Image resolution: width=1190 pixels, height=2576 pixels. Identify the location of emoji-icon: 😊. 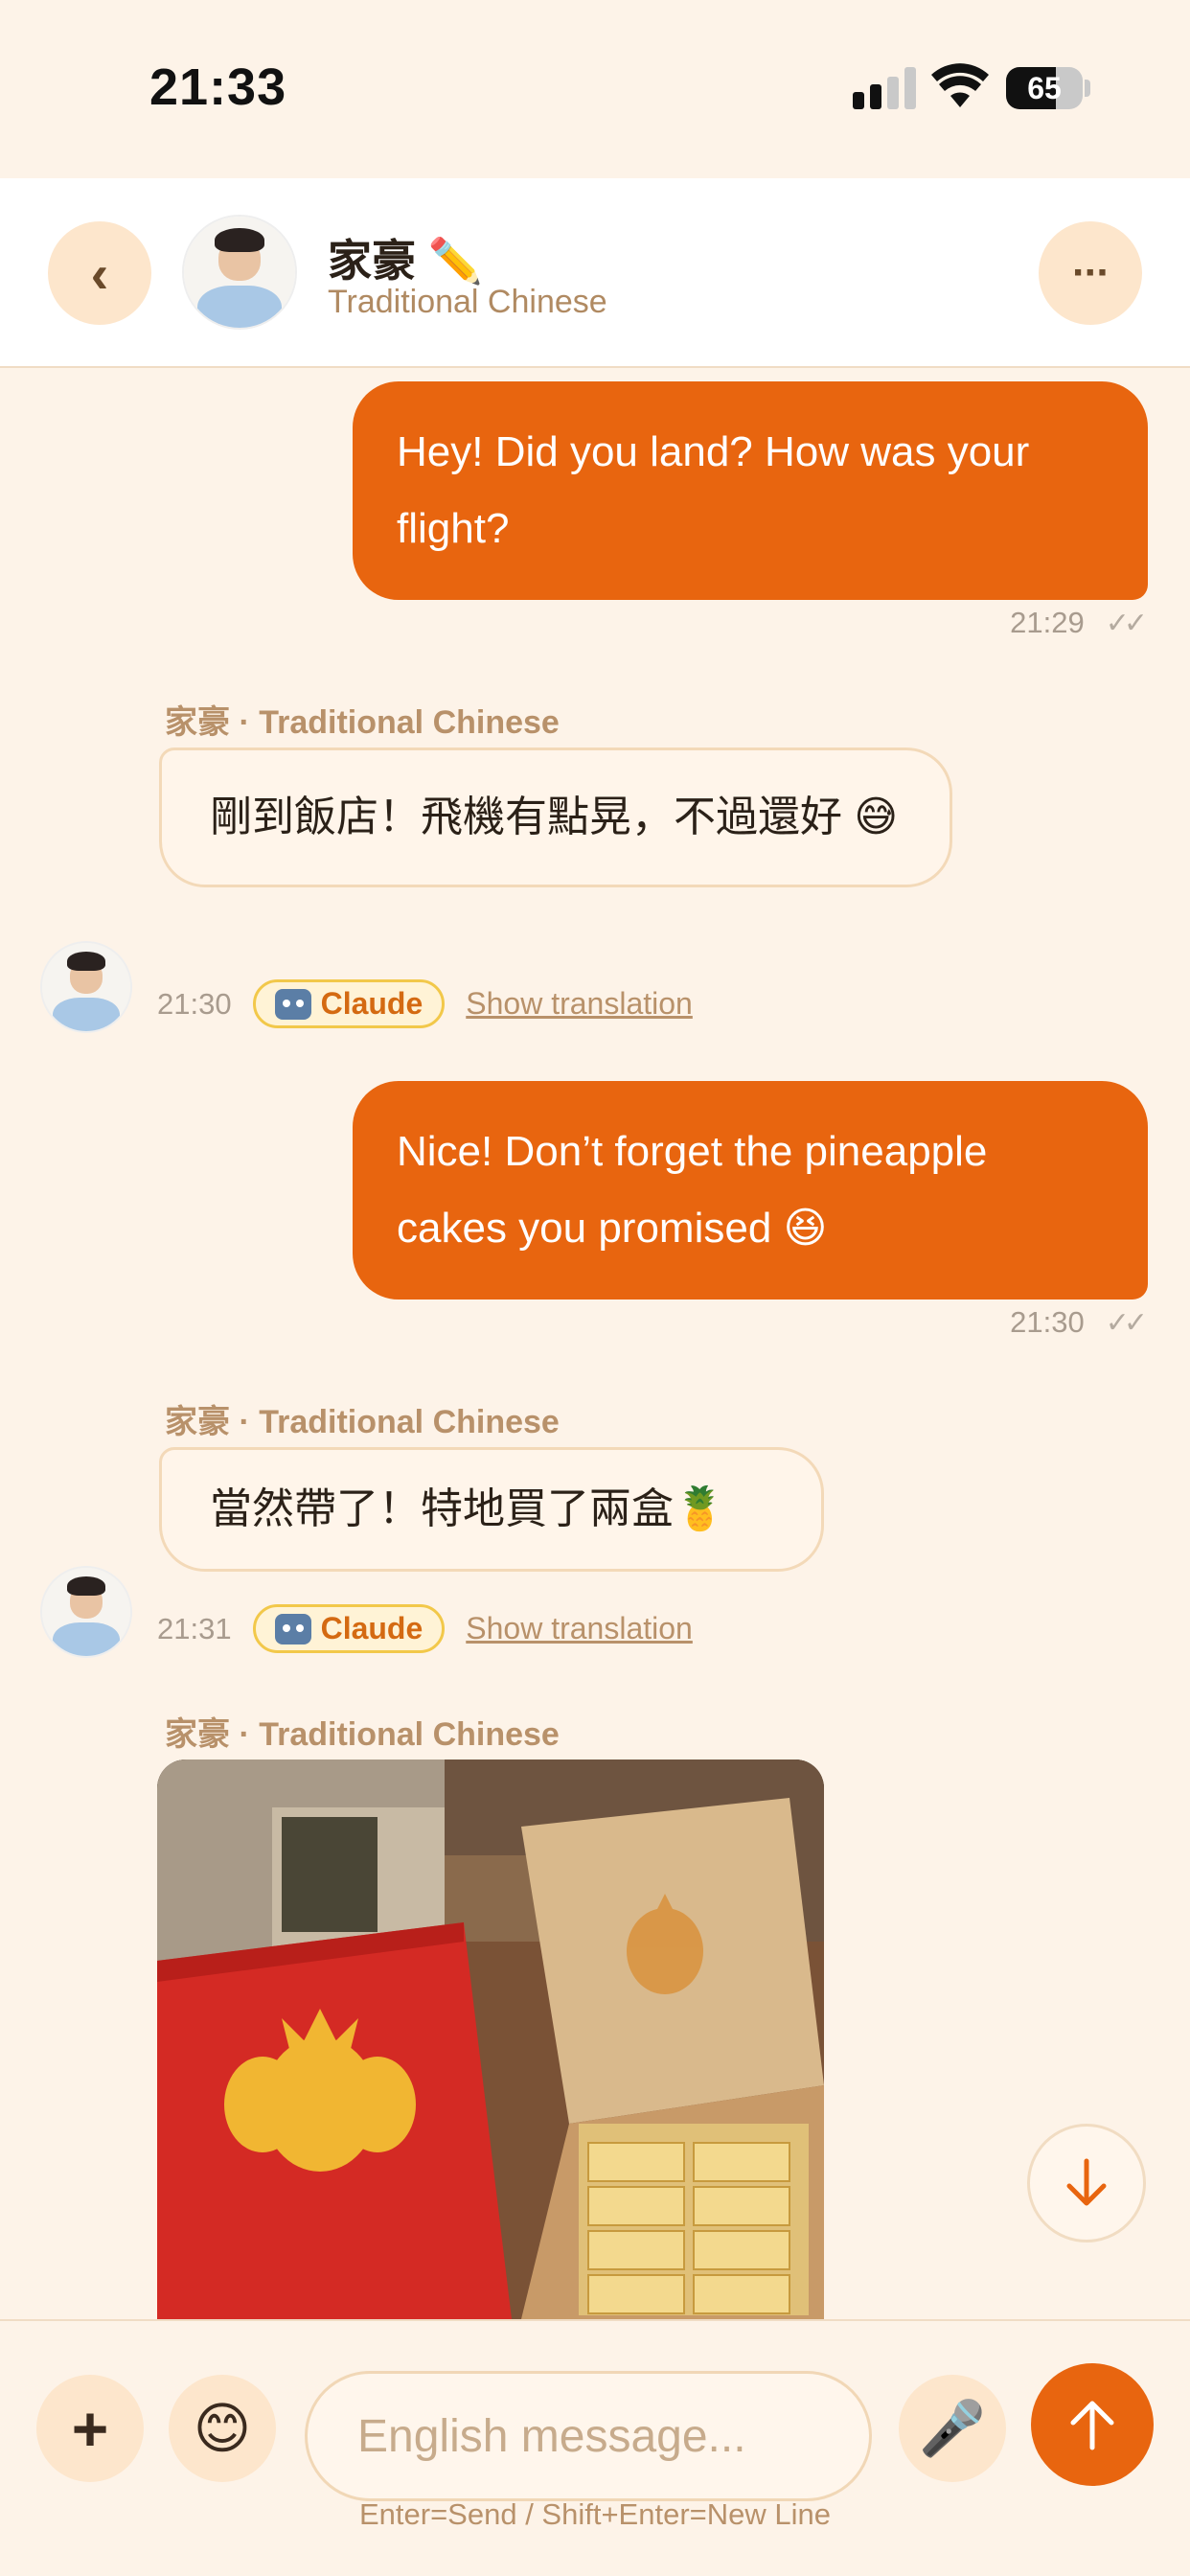
(222, 2429).